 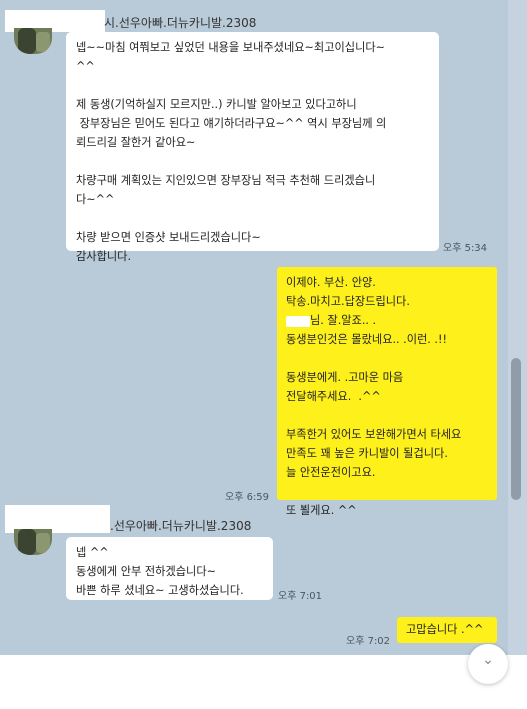 I want to click on message-time: 오후 6:59, so click(x=247, y=497).